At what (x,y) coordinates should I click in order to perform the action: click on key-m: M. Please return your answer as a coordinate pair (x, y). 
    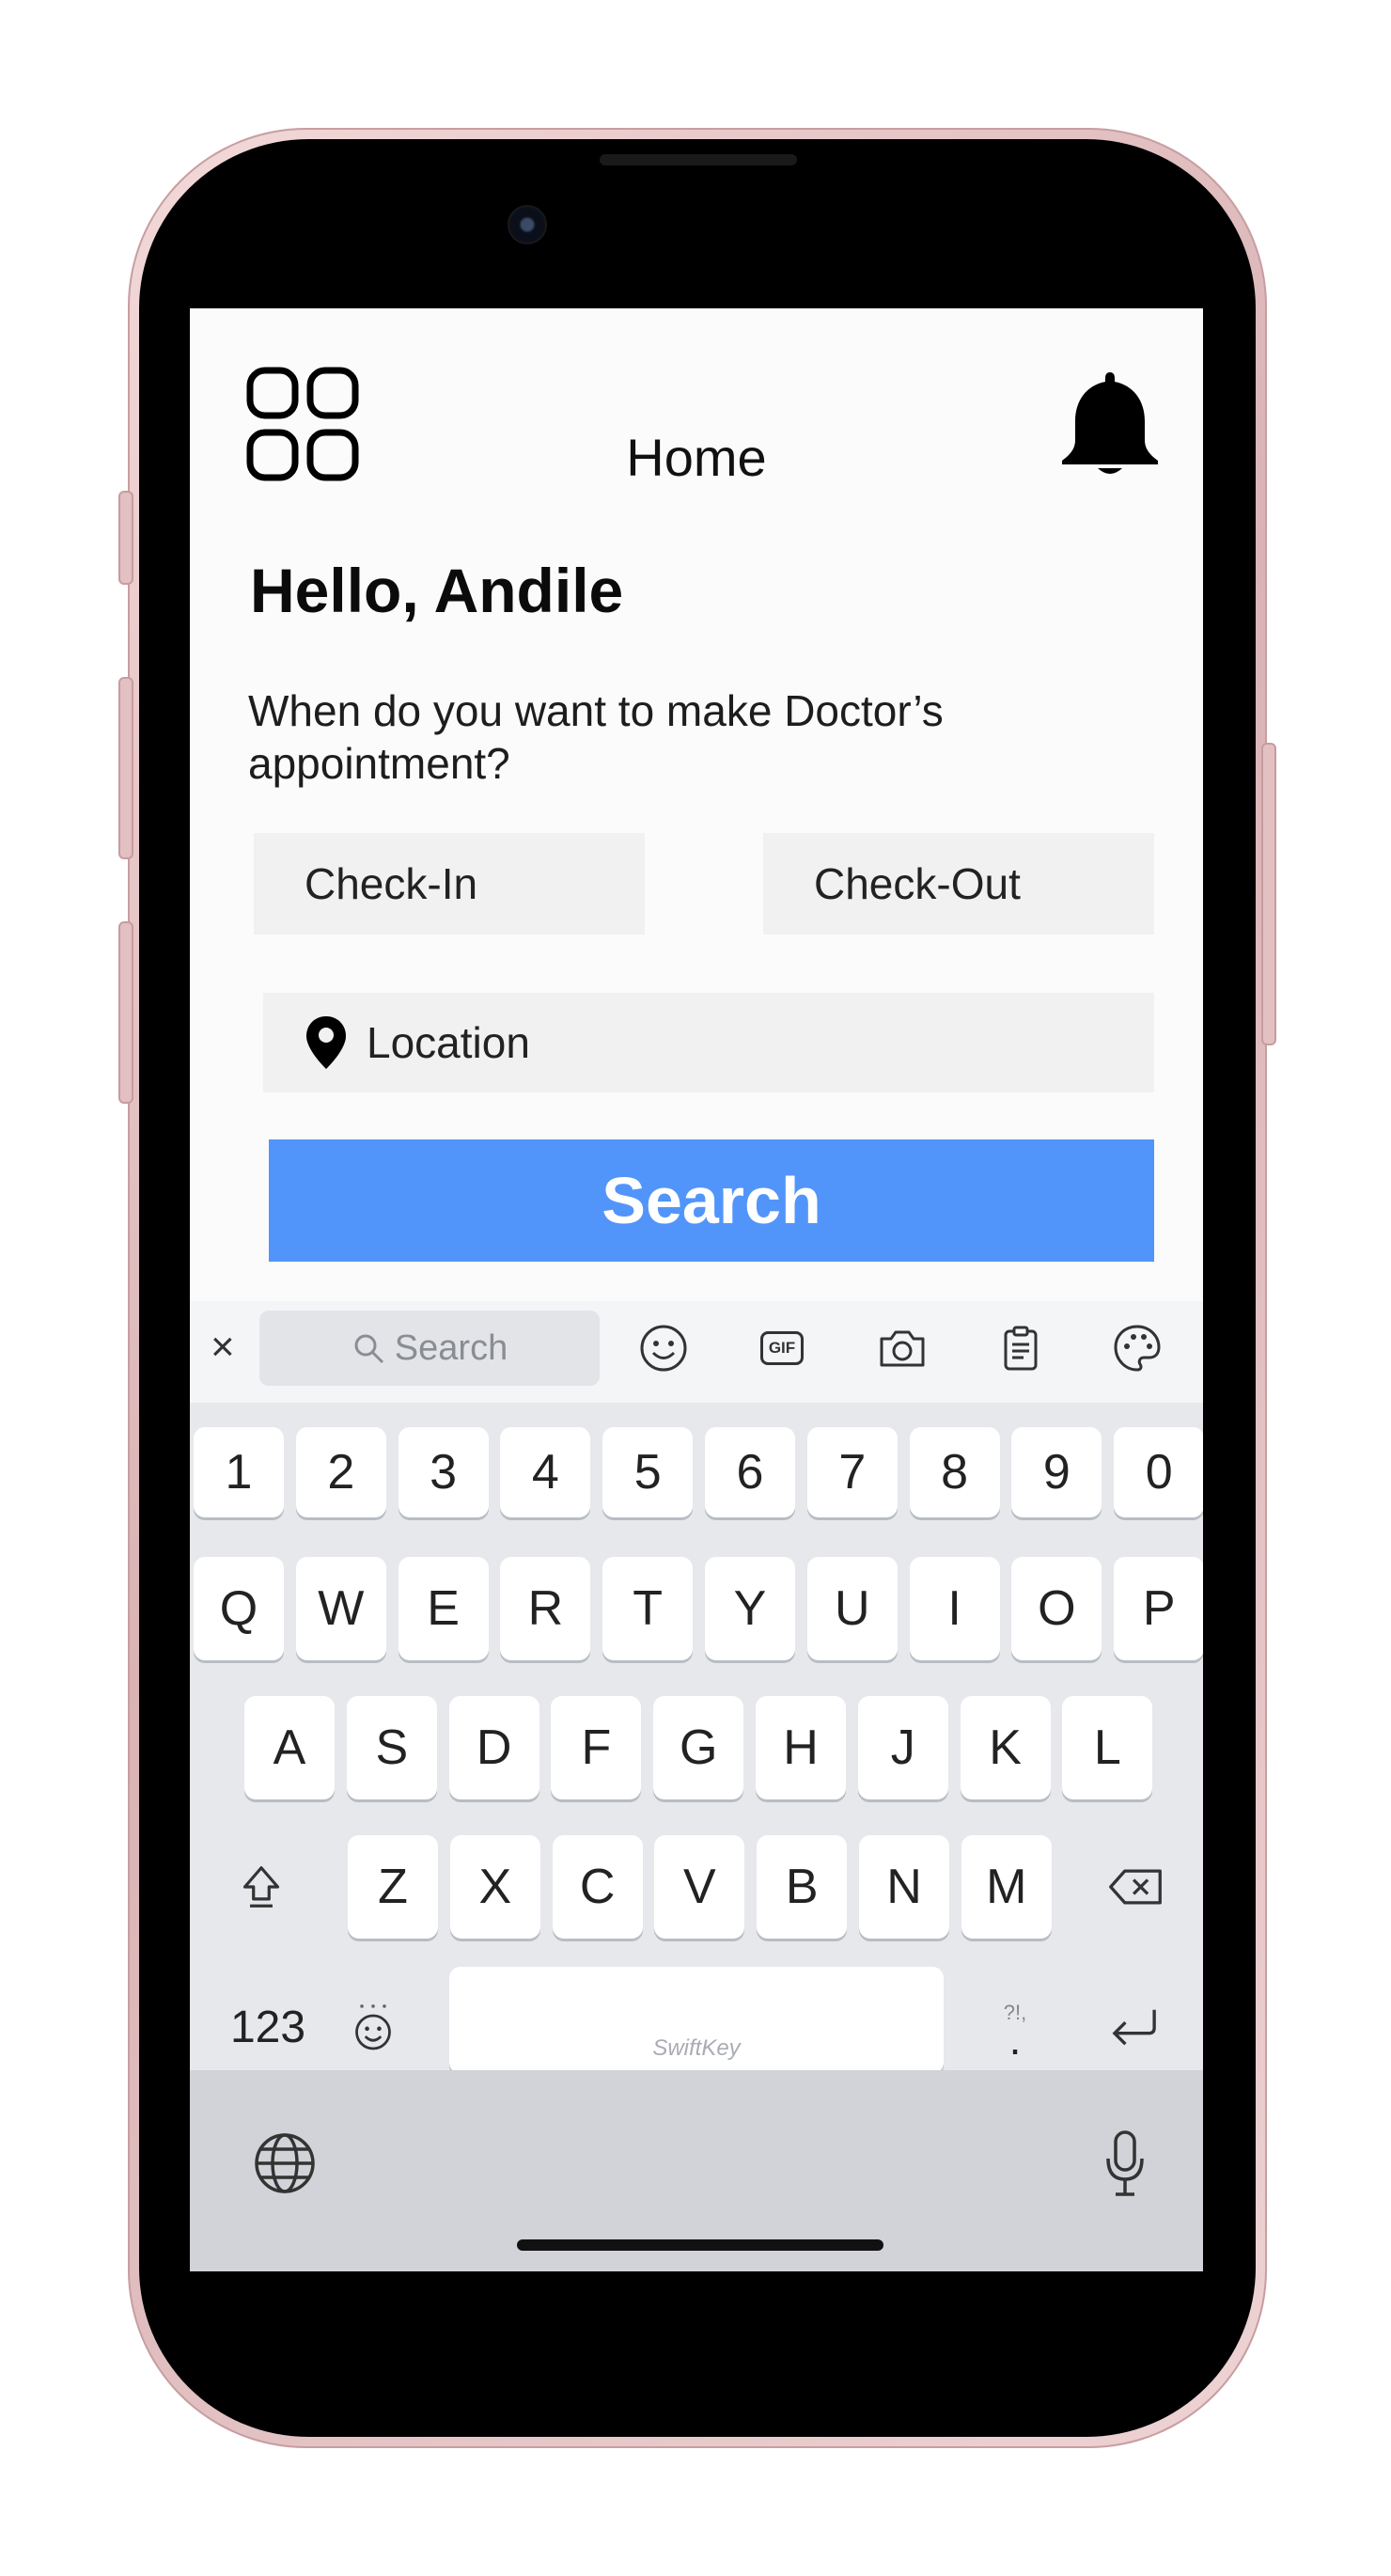
    Looking at the image, I should click on (1006, 1887).